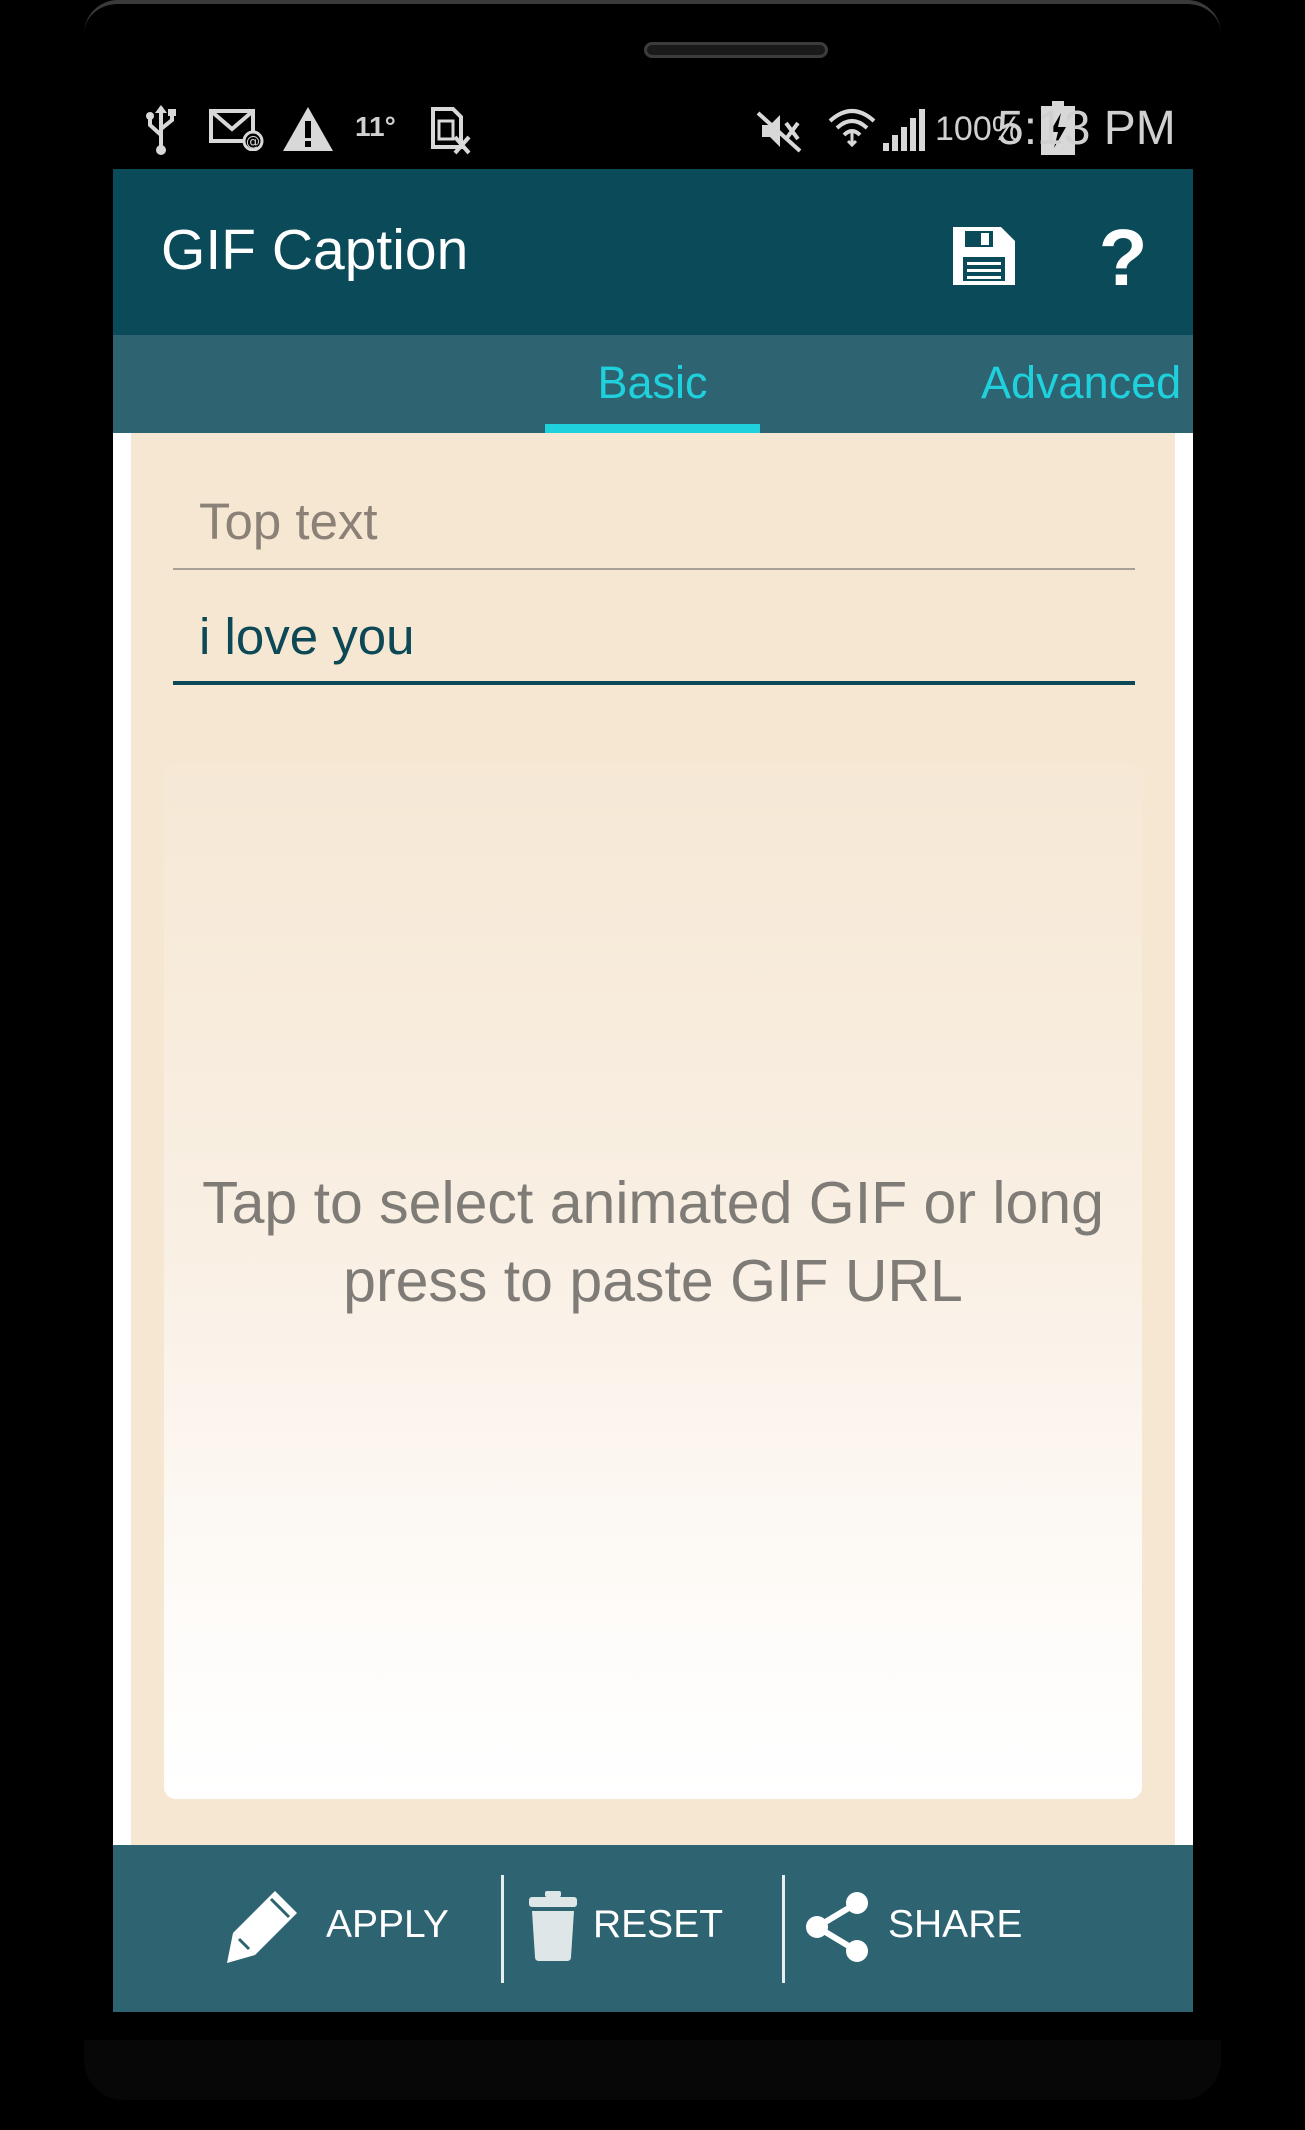 The image size is (1305, 2130). What do you see at coordinates (262, 1927) in the screenshot?
I see `pencil-icon` at bounding box center [262, 1927].